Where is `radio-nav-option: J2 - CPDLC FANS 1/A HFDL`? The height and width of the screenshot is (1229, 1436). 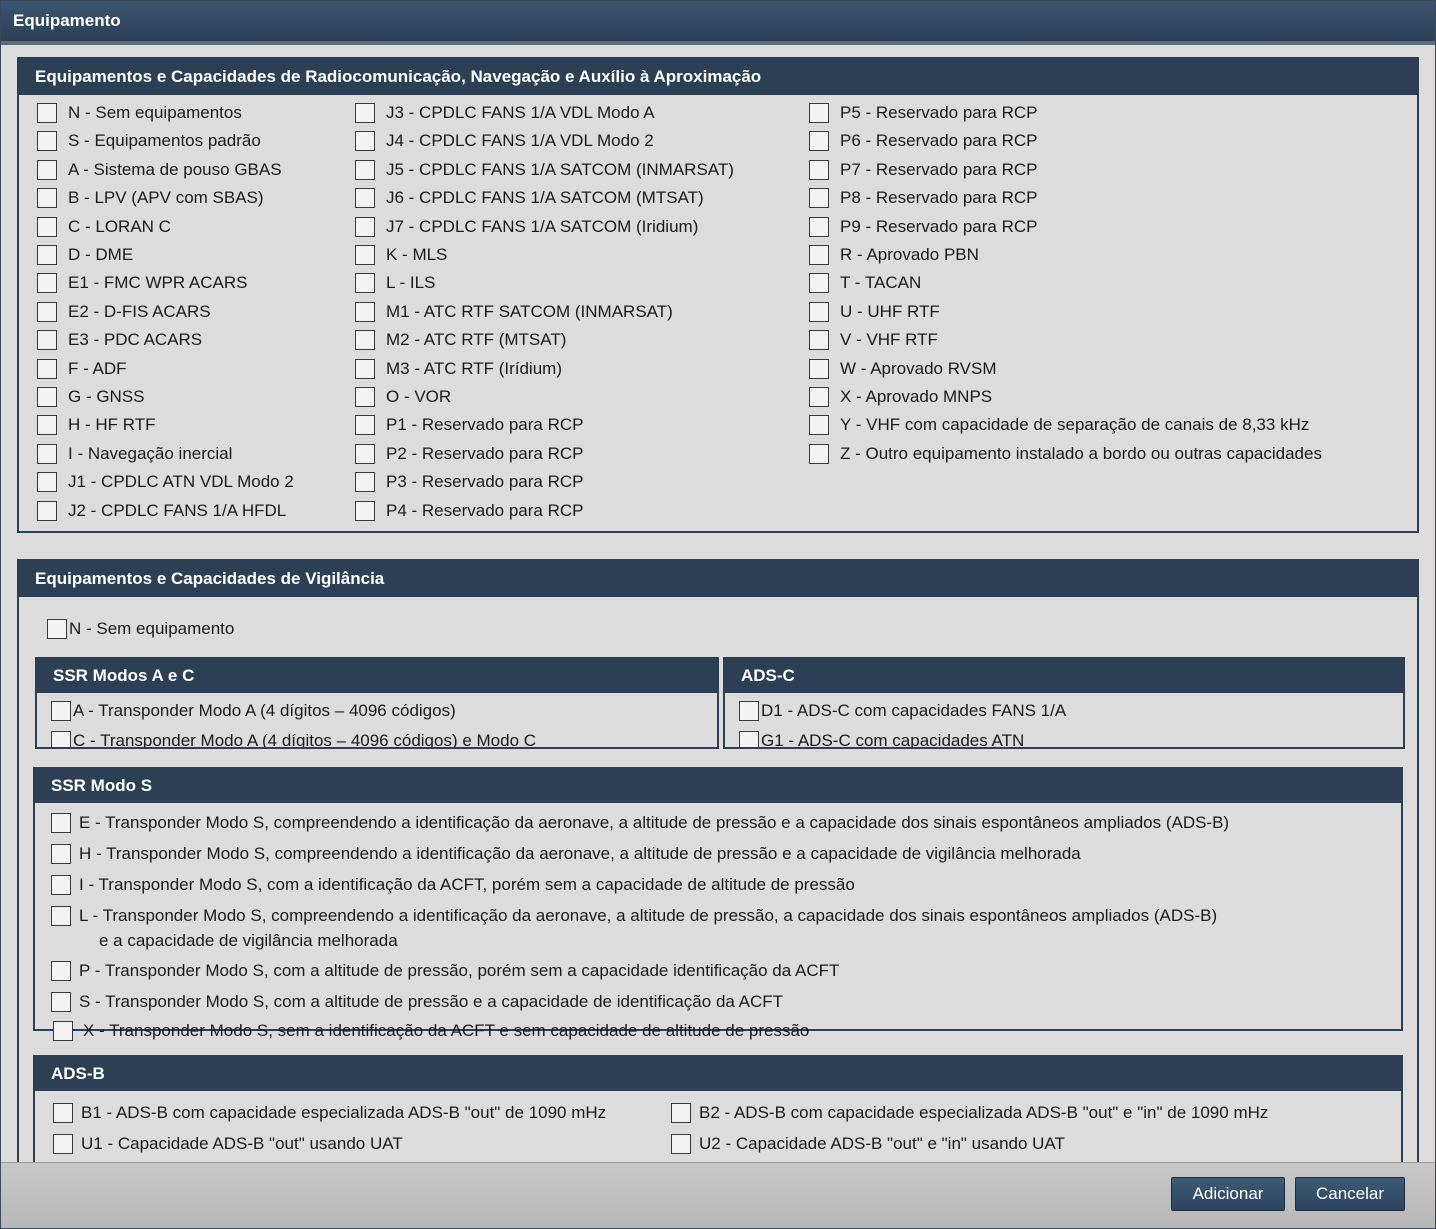
radio-nav-option: J2 - CPDLC FANS 1/A HFDL is located at coordinates (161, 511).